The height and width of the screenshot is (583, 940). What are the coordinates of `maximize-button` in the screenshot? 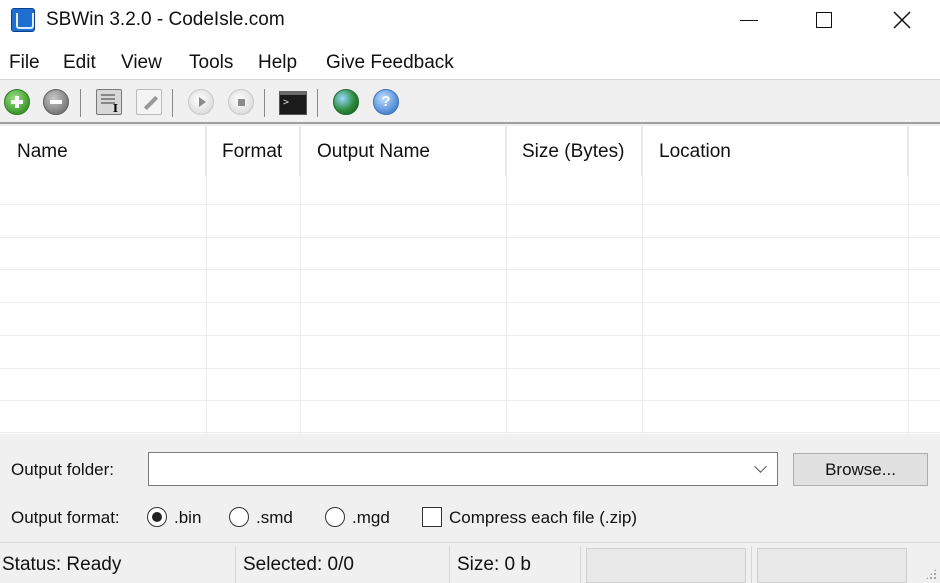 It's located at (824, 20).